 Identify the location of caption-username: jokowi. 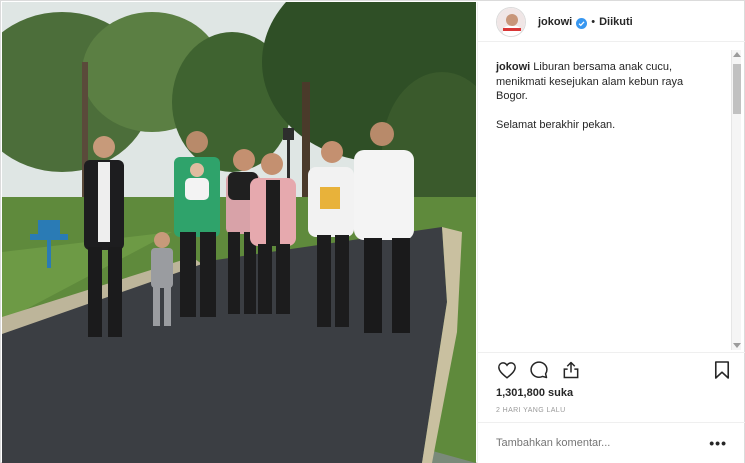
(513, 67).